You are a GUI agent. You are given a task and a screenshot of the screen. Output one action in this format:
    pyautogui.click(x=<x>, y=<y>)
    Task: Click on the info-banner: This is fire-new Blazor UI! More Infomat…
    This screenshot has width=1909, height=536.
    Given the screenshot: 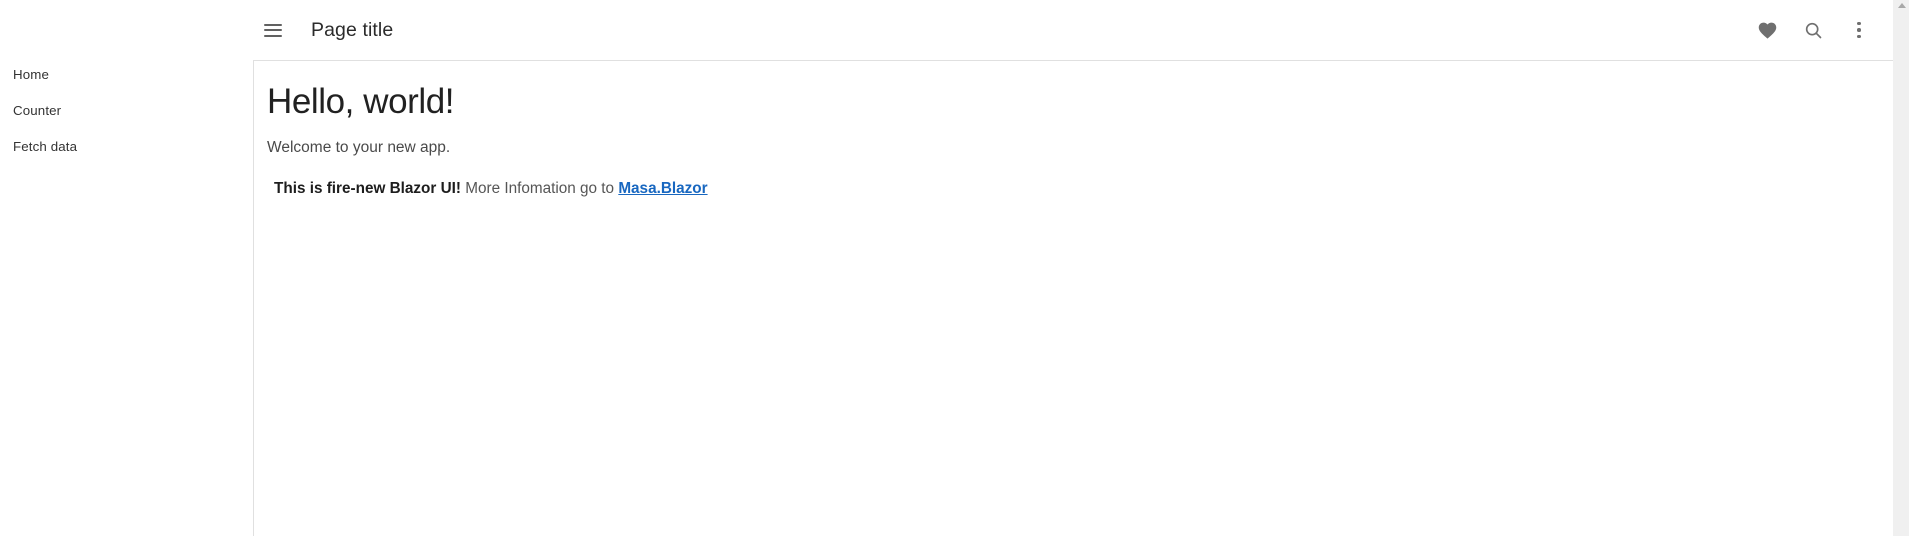 What is the action you would take?
    pyautogui.click(x=1071, y=189)
    